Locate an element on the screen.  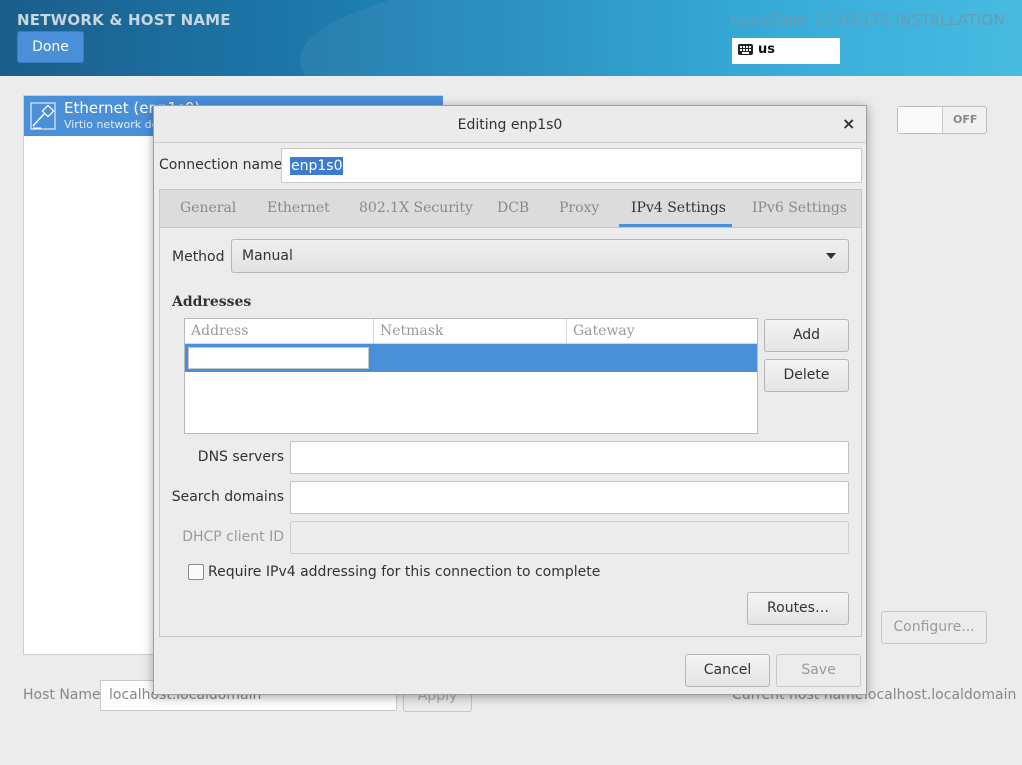
dialog-titlebar: Editing enp1s0 × is located at coordinates (510, 124).